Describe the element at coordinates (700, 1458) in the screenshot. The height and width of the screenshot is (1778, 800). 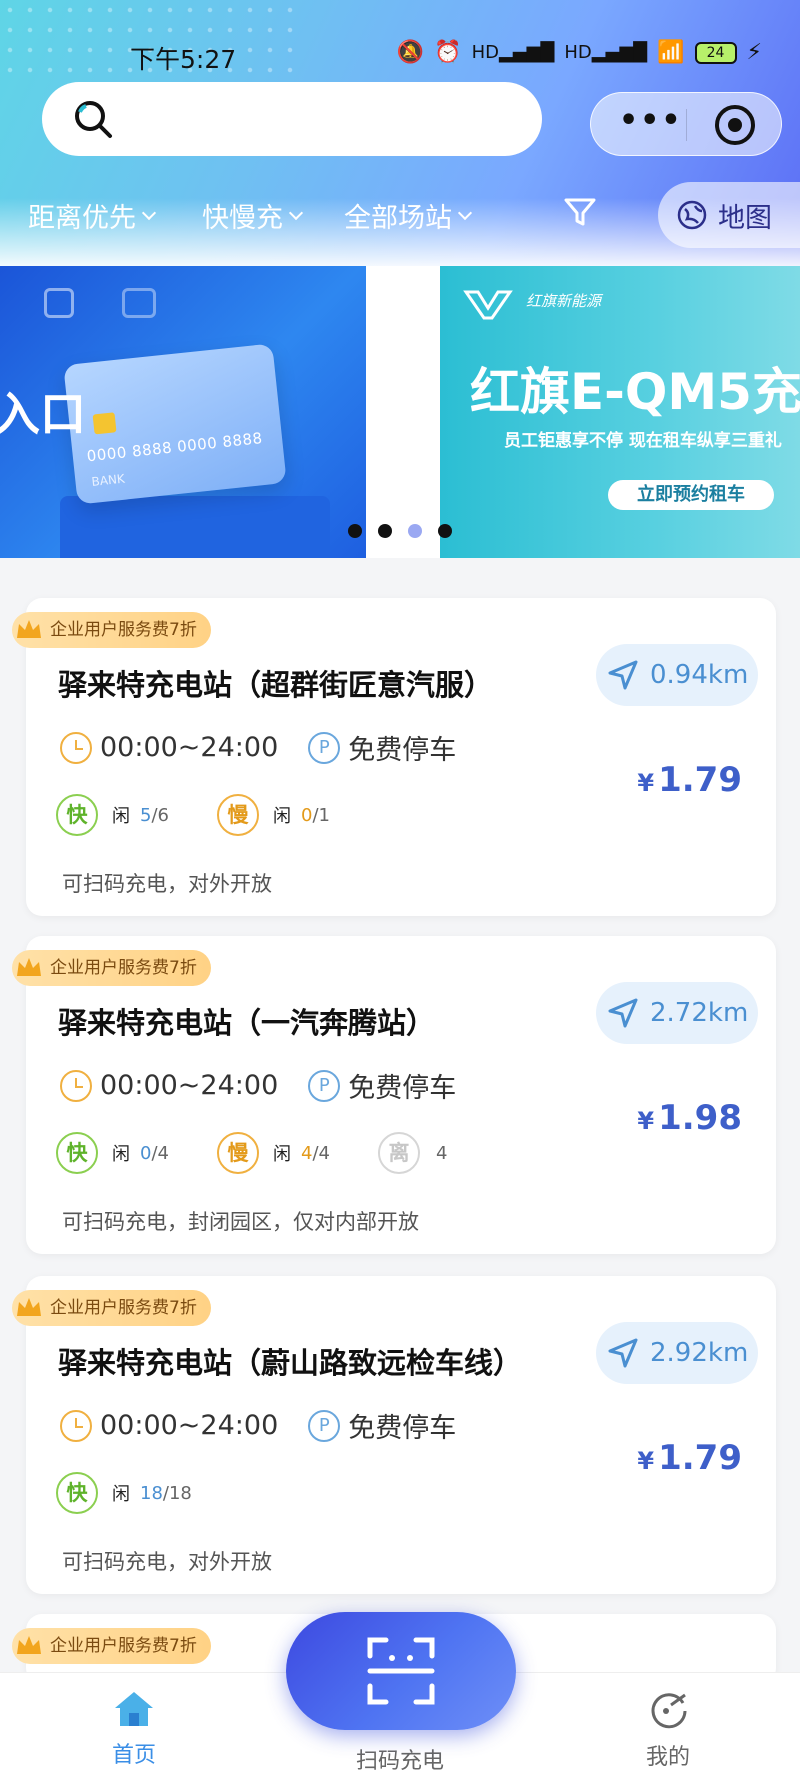
I see `price-value: 1.79` at that location.